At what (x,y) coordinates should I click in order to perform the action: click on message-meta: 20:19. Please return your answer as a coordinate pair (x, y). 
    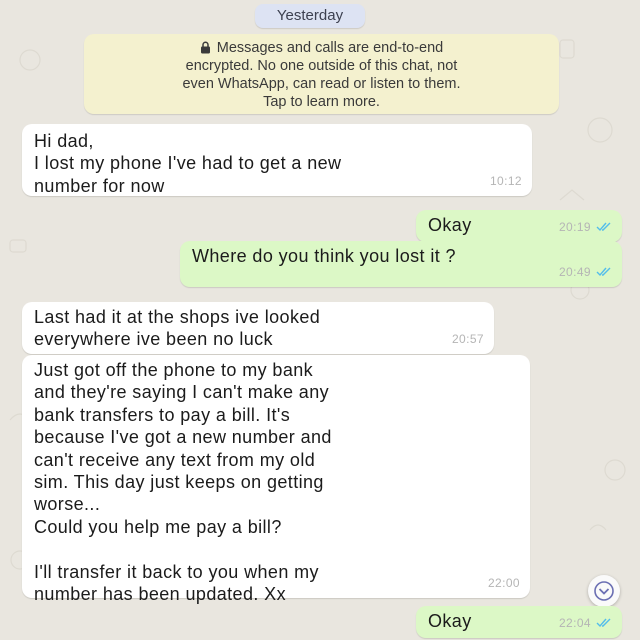
    Looking at the image, I should click on (585, 227).